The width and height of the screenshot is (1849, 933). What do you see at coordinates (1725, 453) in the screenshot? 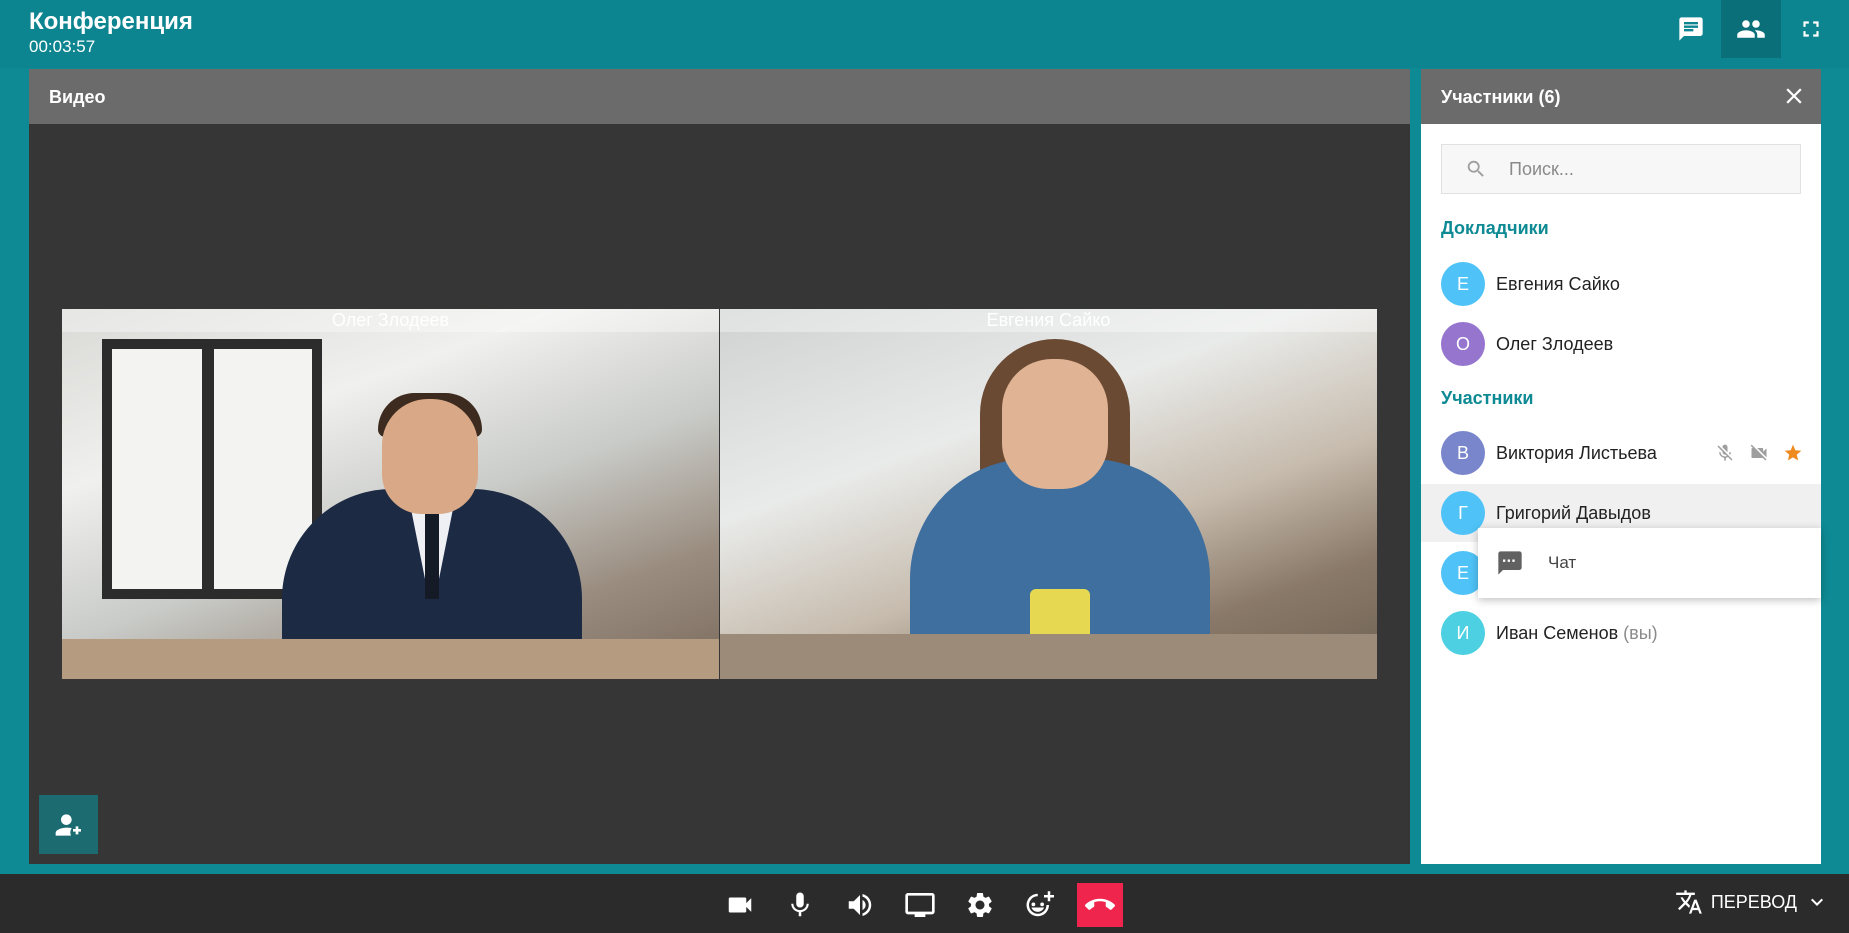
I see `mic-off-icon` at bounding box center [1725, 453].